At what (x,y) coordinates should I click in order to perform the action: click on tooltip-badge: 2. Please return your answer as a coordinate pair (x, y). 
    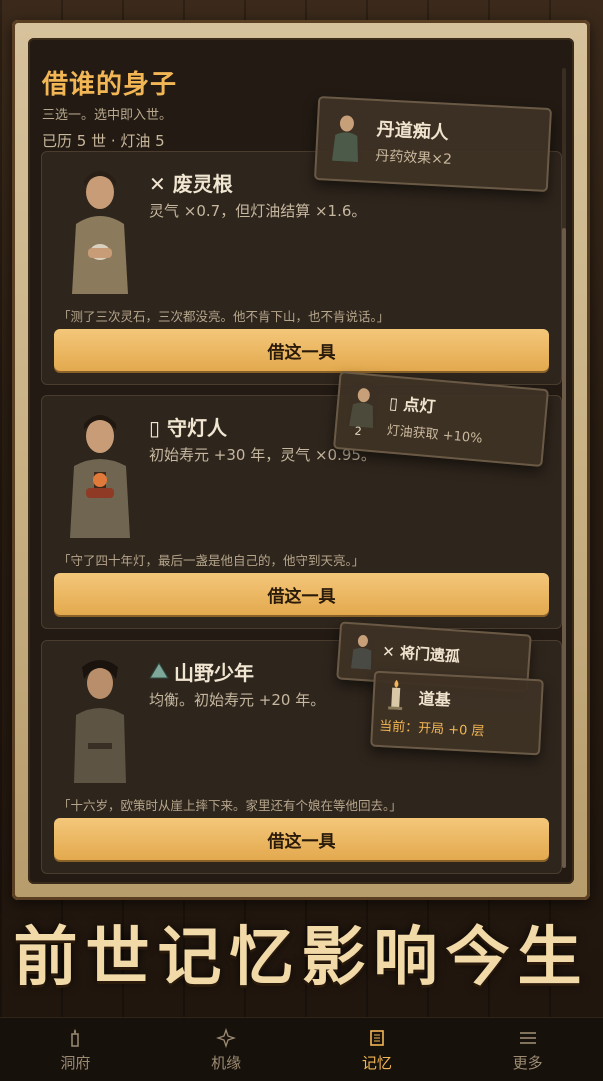
    Looking at the image, I should click on (358, 431).